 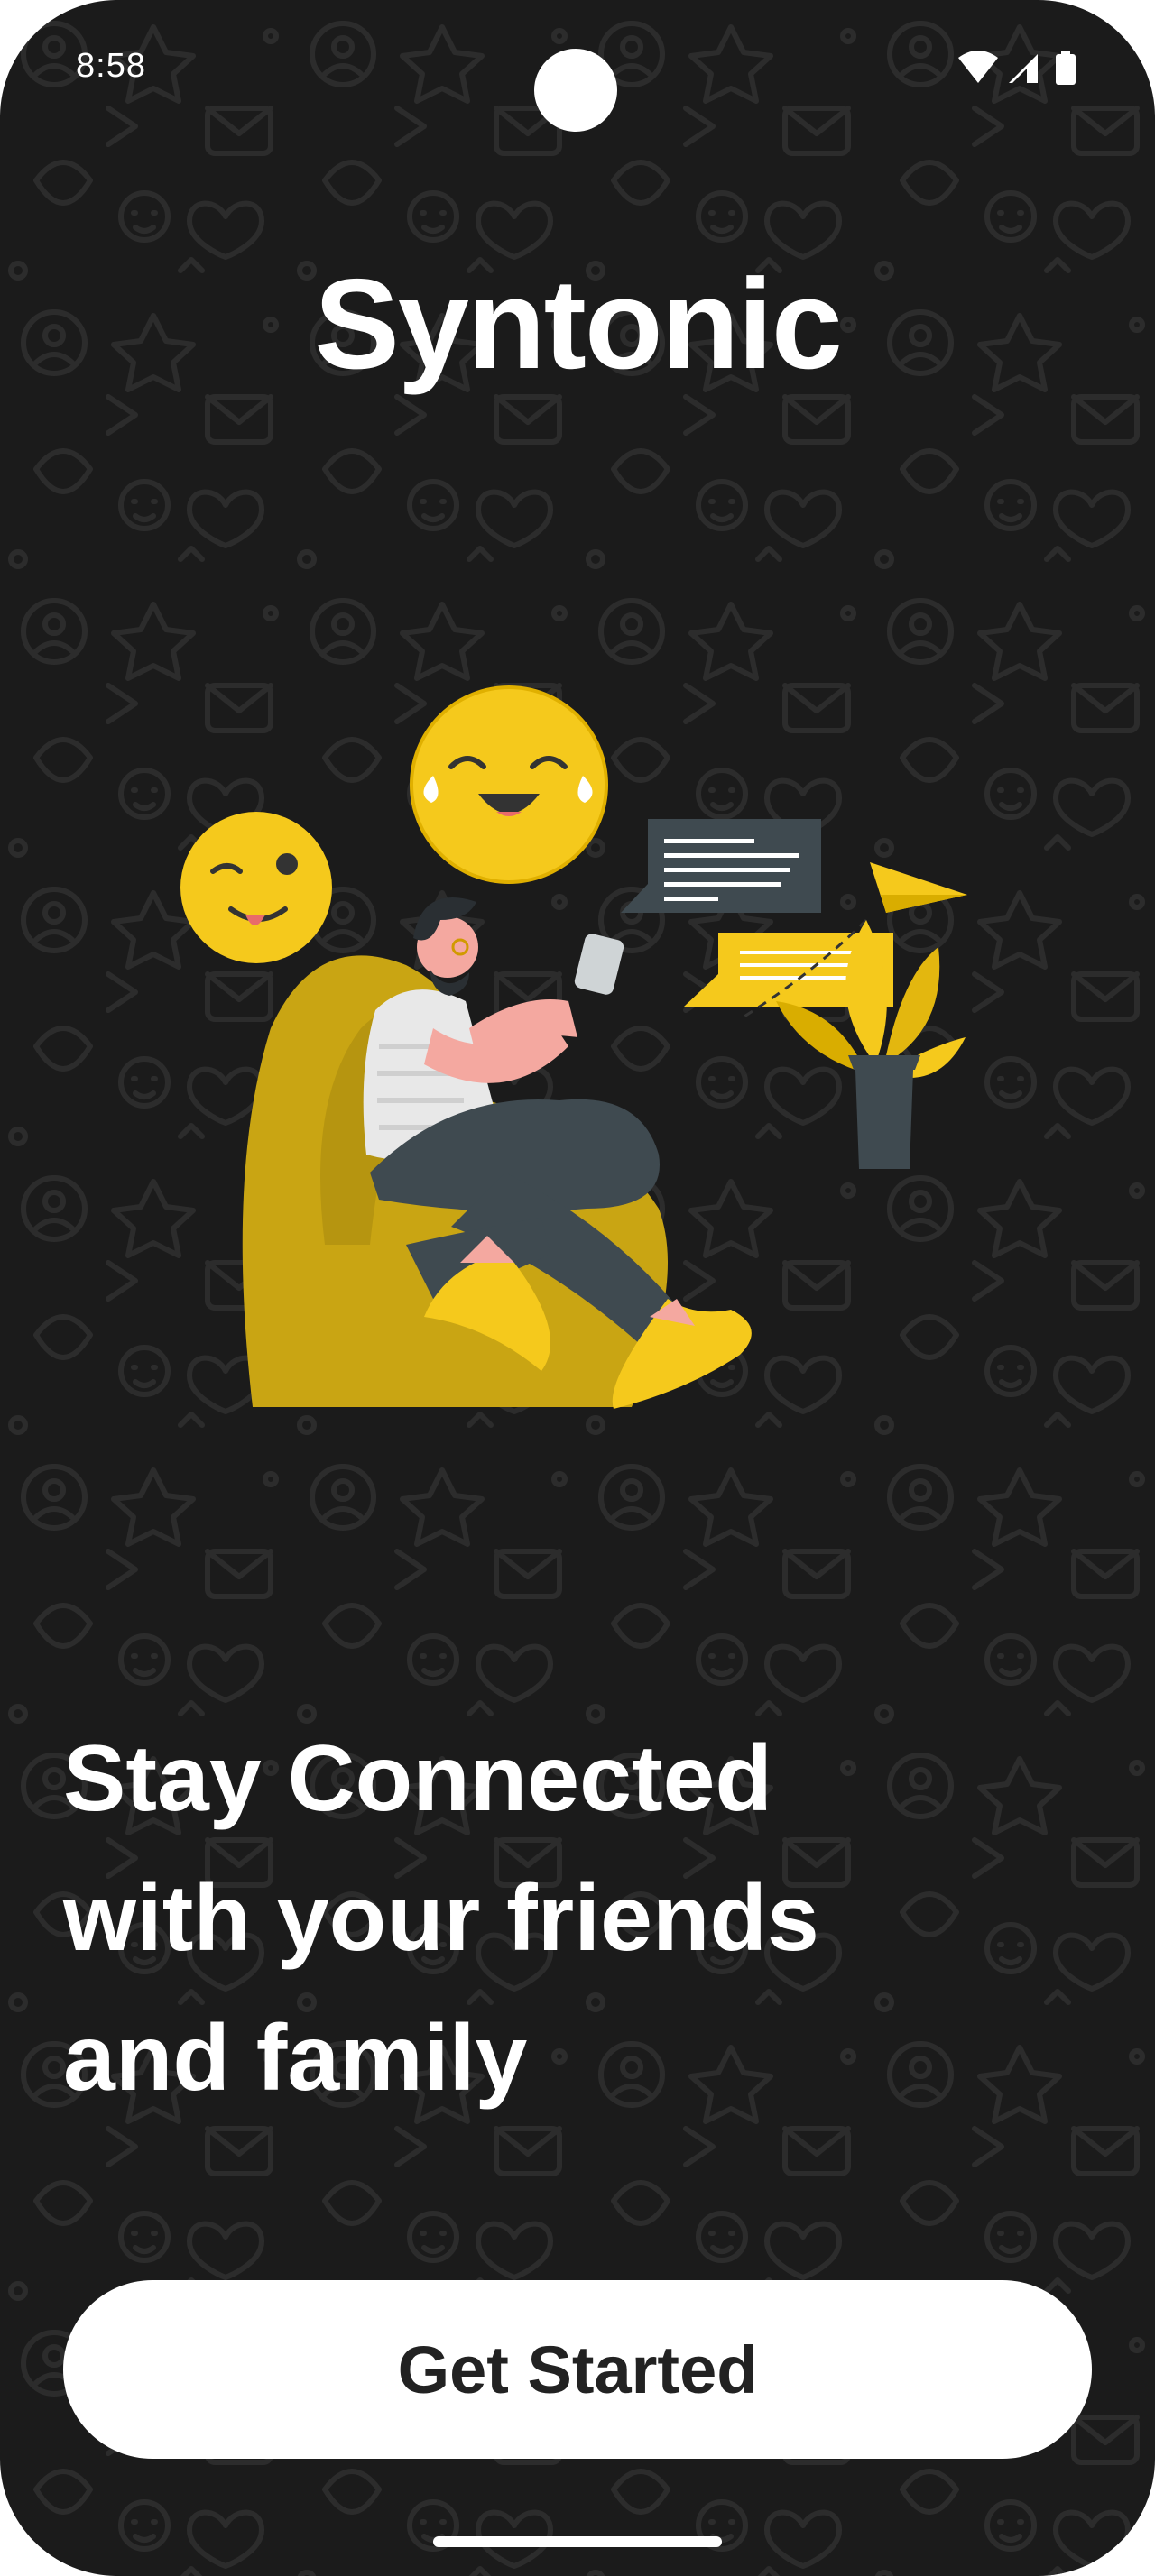 What do you see at coordinates (295, 2058) in the screenshot?
I see `headline-line-3: and family` at bounding box center [295, 2058].